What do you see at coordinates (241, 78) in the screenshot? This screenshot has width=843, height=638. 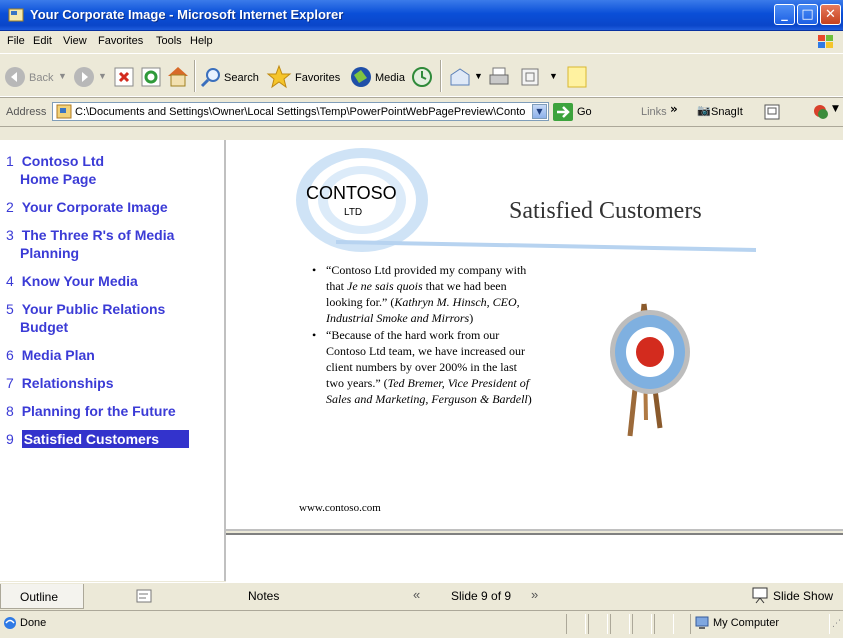 I see `search-label: Search` at bounding box center [241, 78].